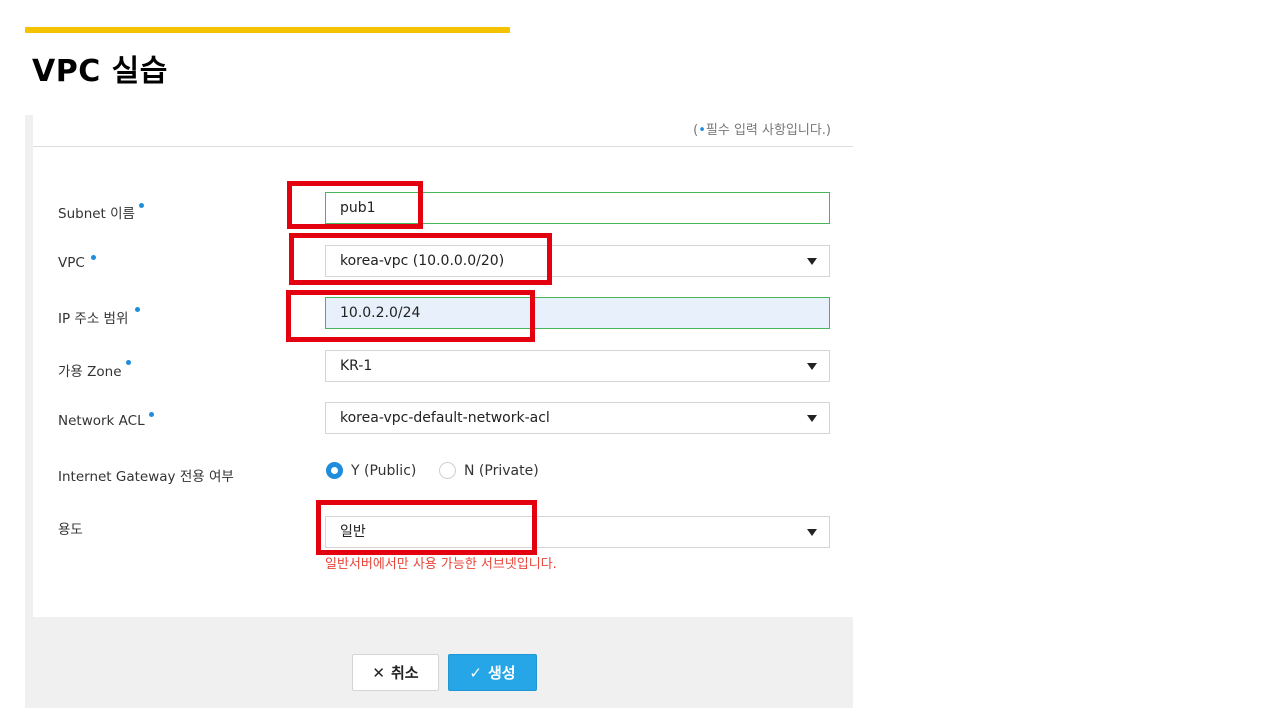 This screenshot has width=1280, height=720. What do you see at coordinates (146, 477) in the screenshot?
I see `igw-label: Internet Gateway 전용 여부` at bounding box center [146, 477].